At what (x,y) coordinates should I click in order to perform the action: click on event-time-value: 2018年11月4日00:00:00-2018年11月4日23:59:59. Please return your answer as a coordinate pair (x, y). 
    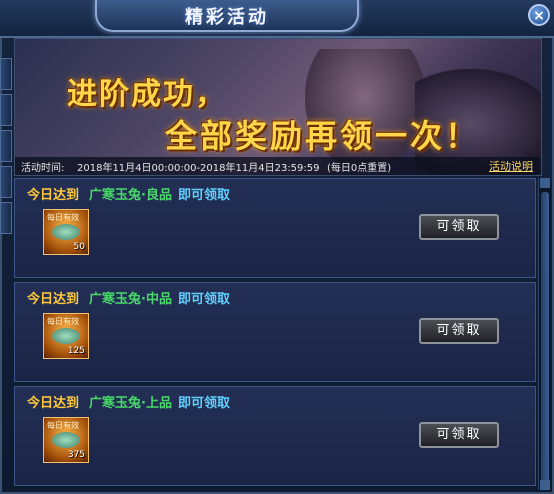
    Looking at the image, I should click on (198, 168).